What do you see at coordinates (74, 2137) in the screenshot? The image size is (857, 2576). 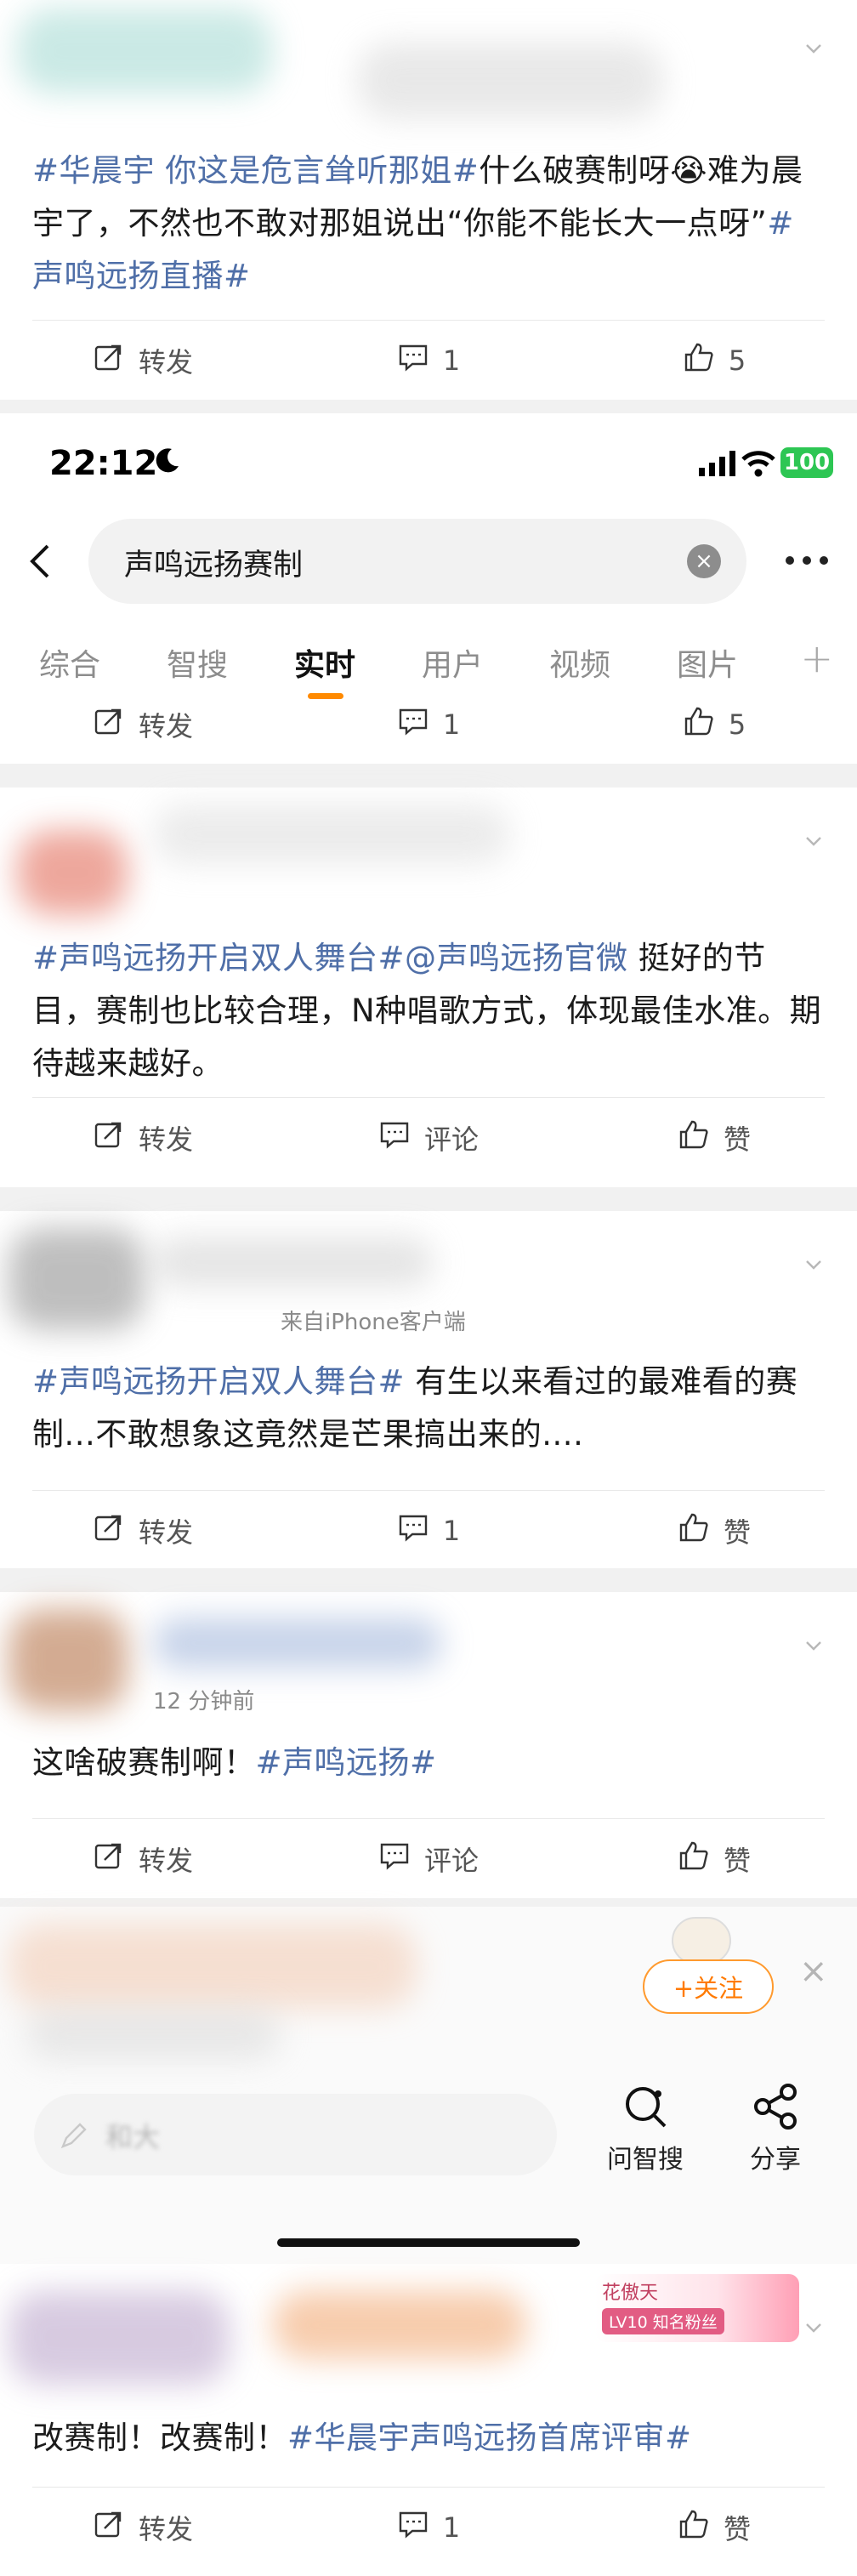 I see `pencil-icon` at bounding box center [74, 2137].